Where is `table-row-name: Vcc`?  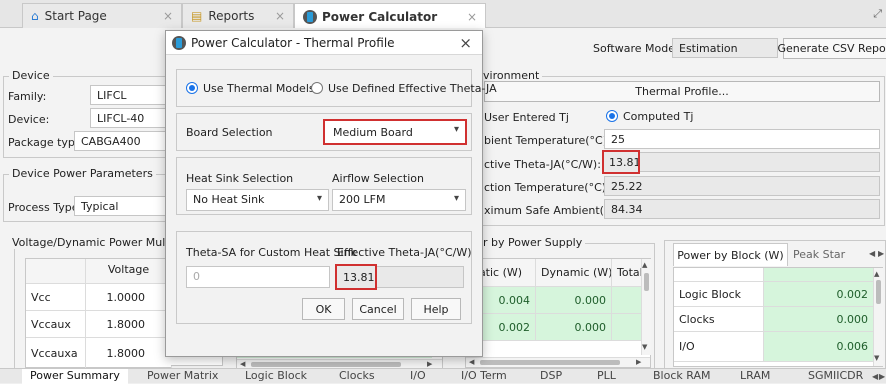 table-row-name: Vcc is located at coordinates (56, 297).